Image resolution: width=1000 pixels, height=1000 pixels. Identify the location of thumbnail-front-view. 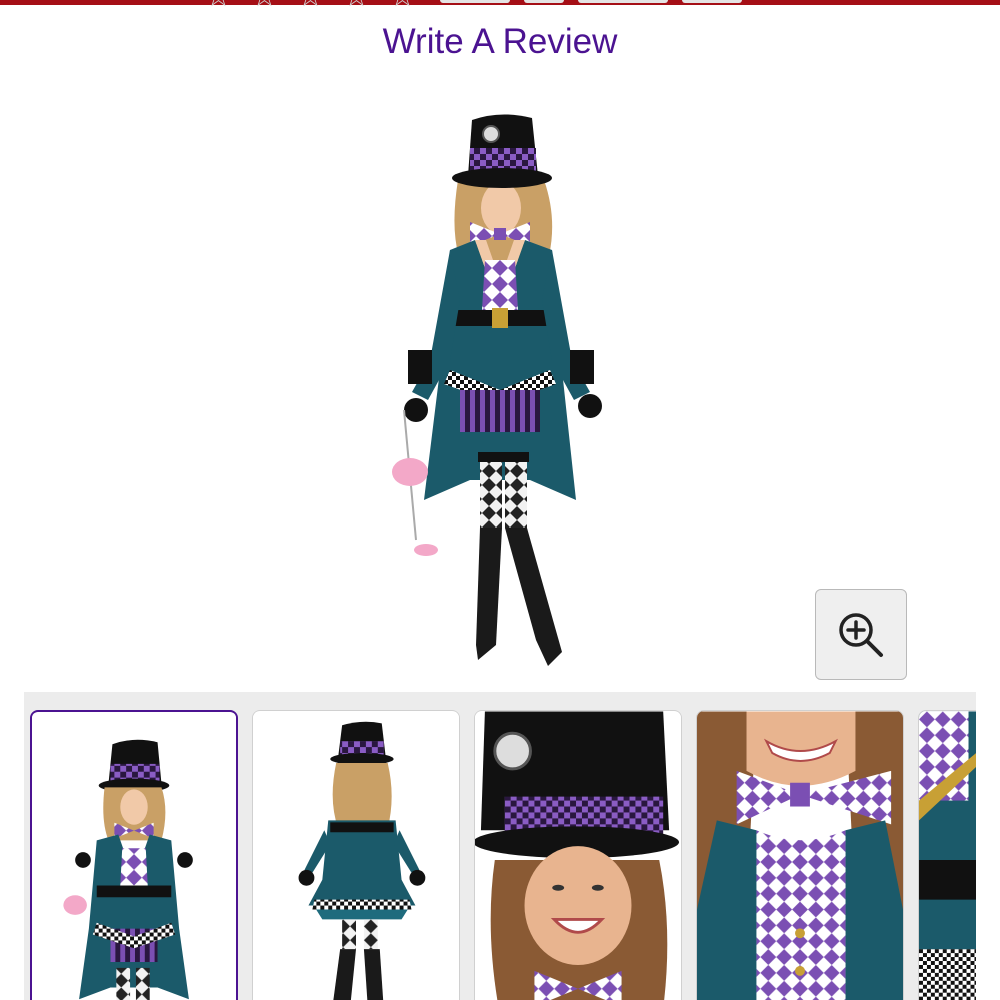
(134, 855).